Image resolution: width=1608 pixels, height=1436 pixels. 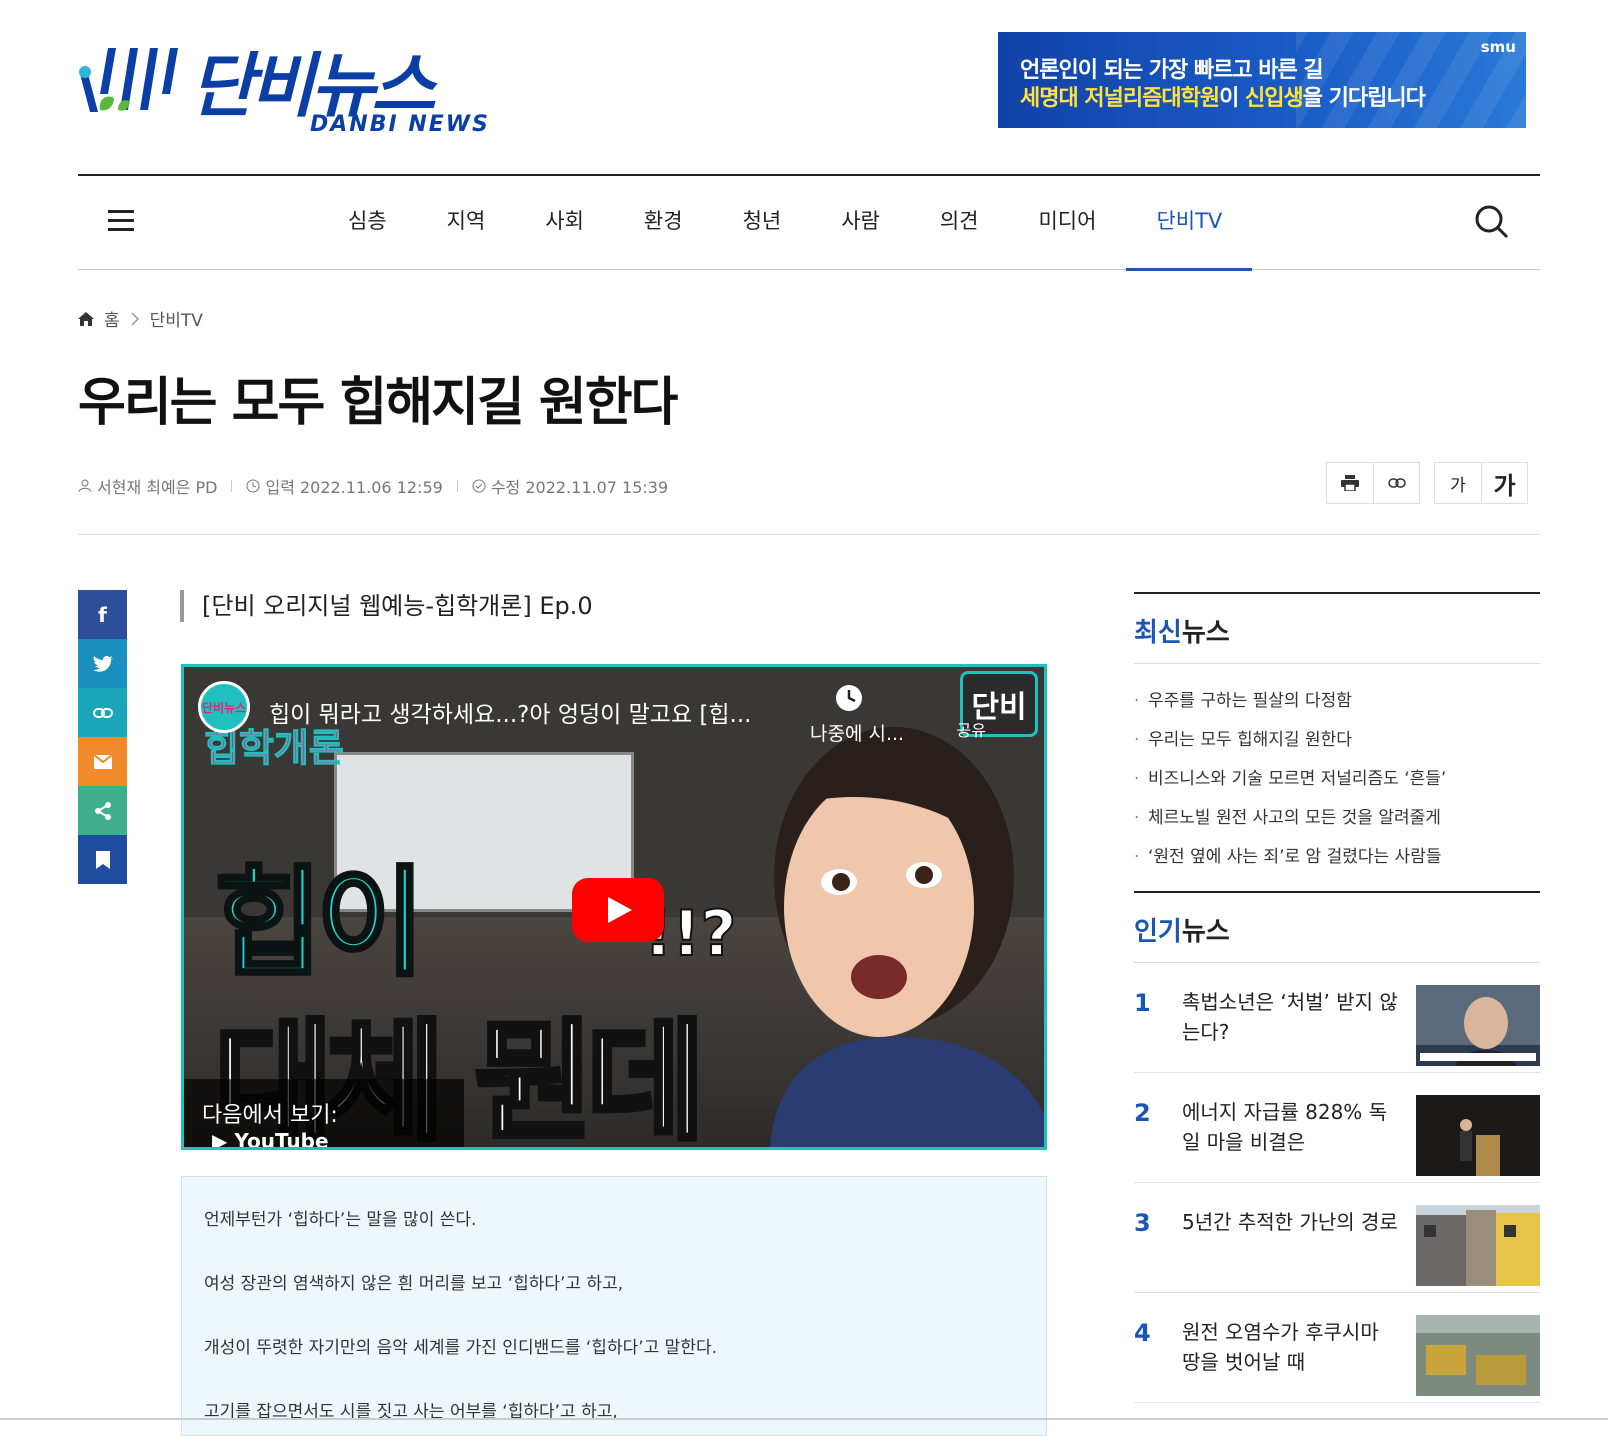 I want to click on article-title: 우리는 모두 힙해지길 원한다, so click(x=378, y=403).